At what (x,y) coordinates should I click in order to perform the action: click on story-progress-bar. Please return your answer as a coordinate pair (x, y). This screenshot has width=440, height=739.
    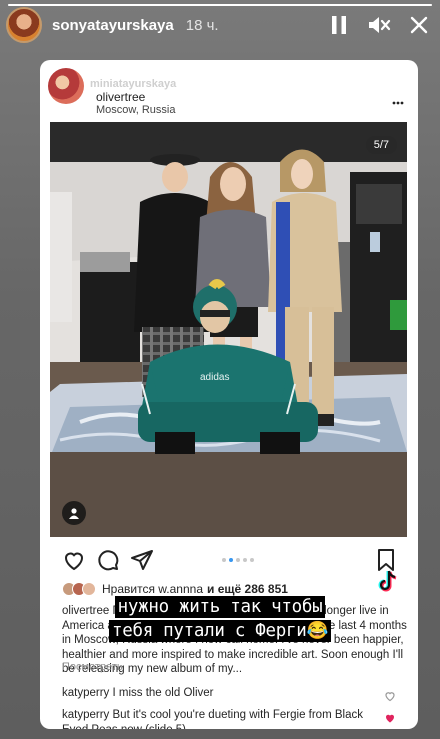
    Looking at the image, I should click on (220, 5).